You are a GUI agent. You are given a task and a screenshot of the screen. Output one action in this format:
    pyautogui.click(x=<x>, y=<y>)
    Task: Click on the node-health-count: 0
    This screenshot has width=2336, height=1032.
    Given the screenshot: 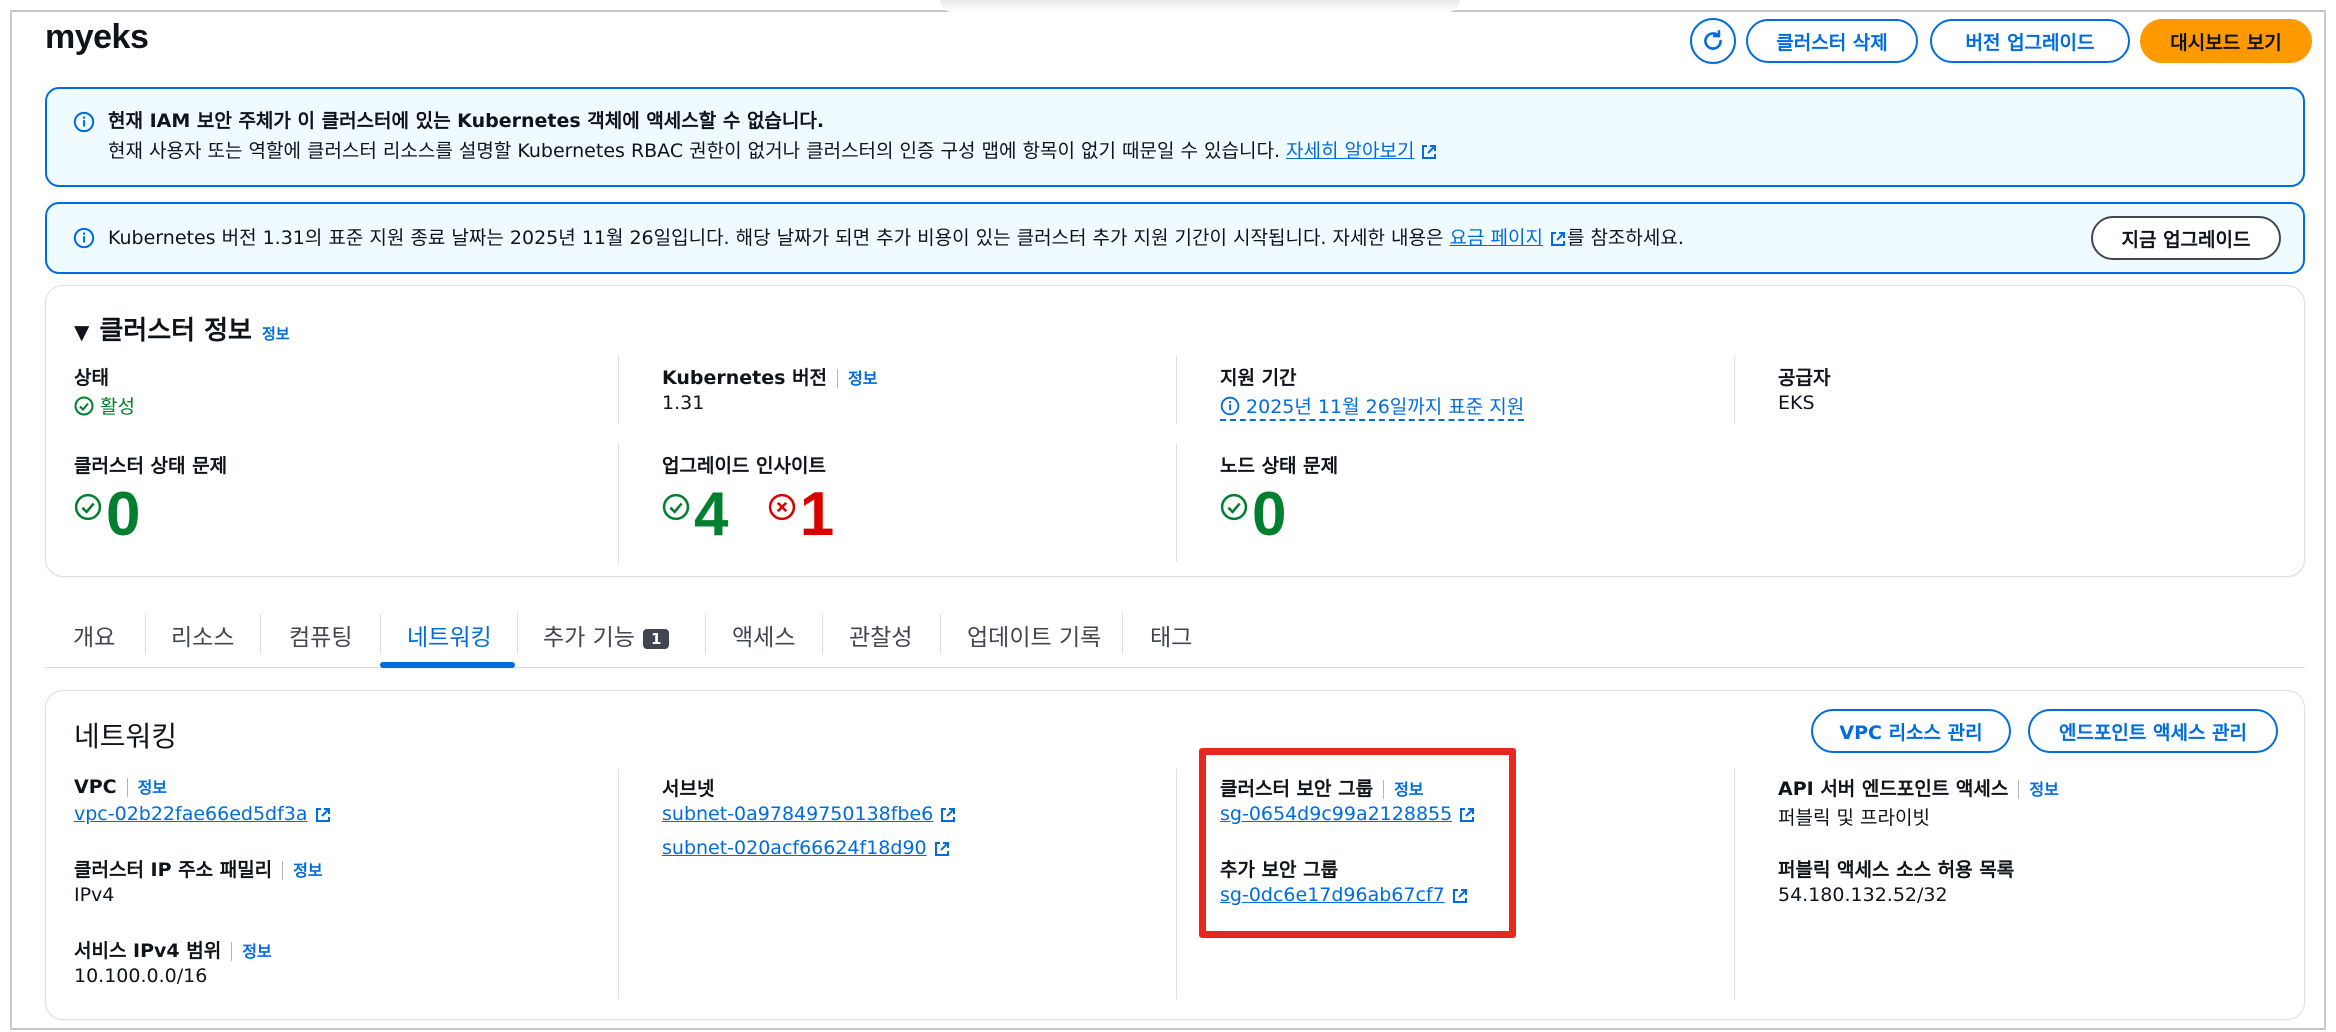 What is the action you would take?
    pyautogui.click(x=1253, y=515)
    